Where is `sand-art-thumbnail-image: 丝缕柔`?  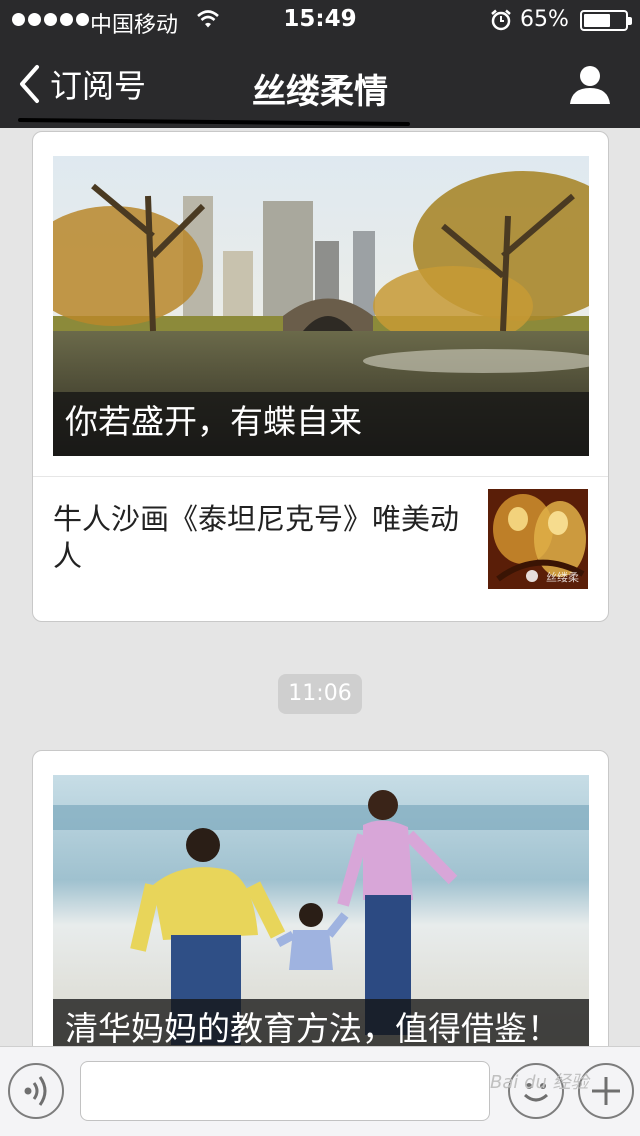 sand-art-thumbnail-image: 丝缕柔 is located at coordinates (538, 539).